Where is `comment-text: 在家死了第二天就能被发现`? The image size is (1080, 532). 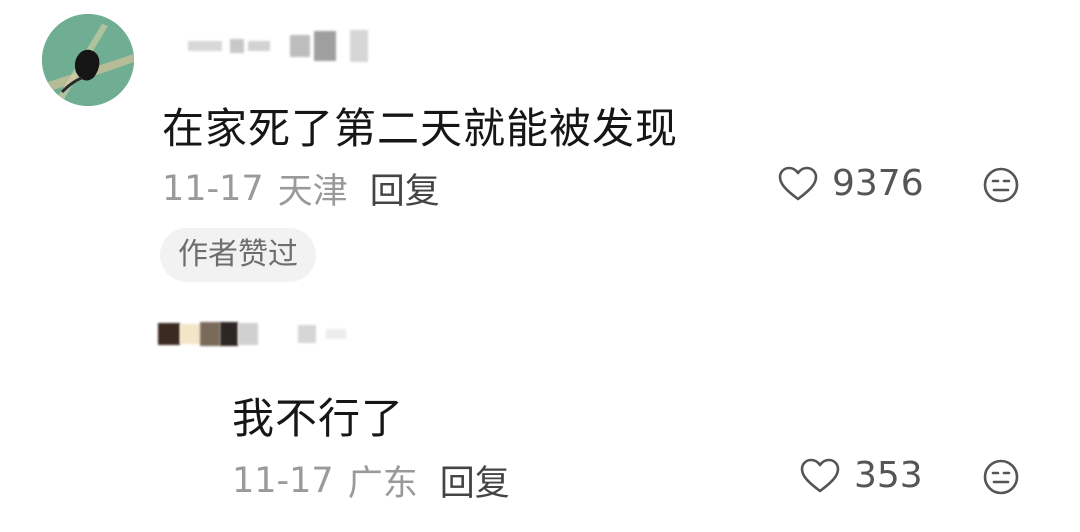 comment-text: 在家死了第二天就能被发现 is located at coordinates (420, 128).